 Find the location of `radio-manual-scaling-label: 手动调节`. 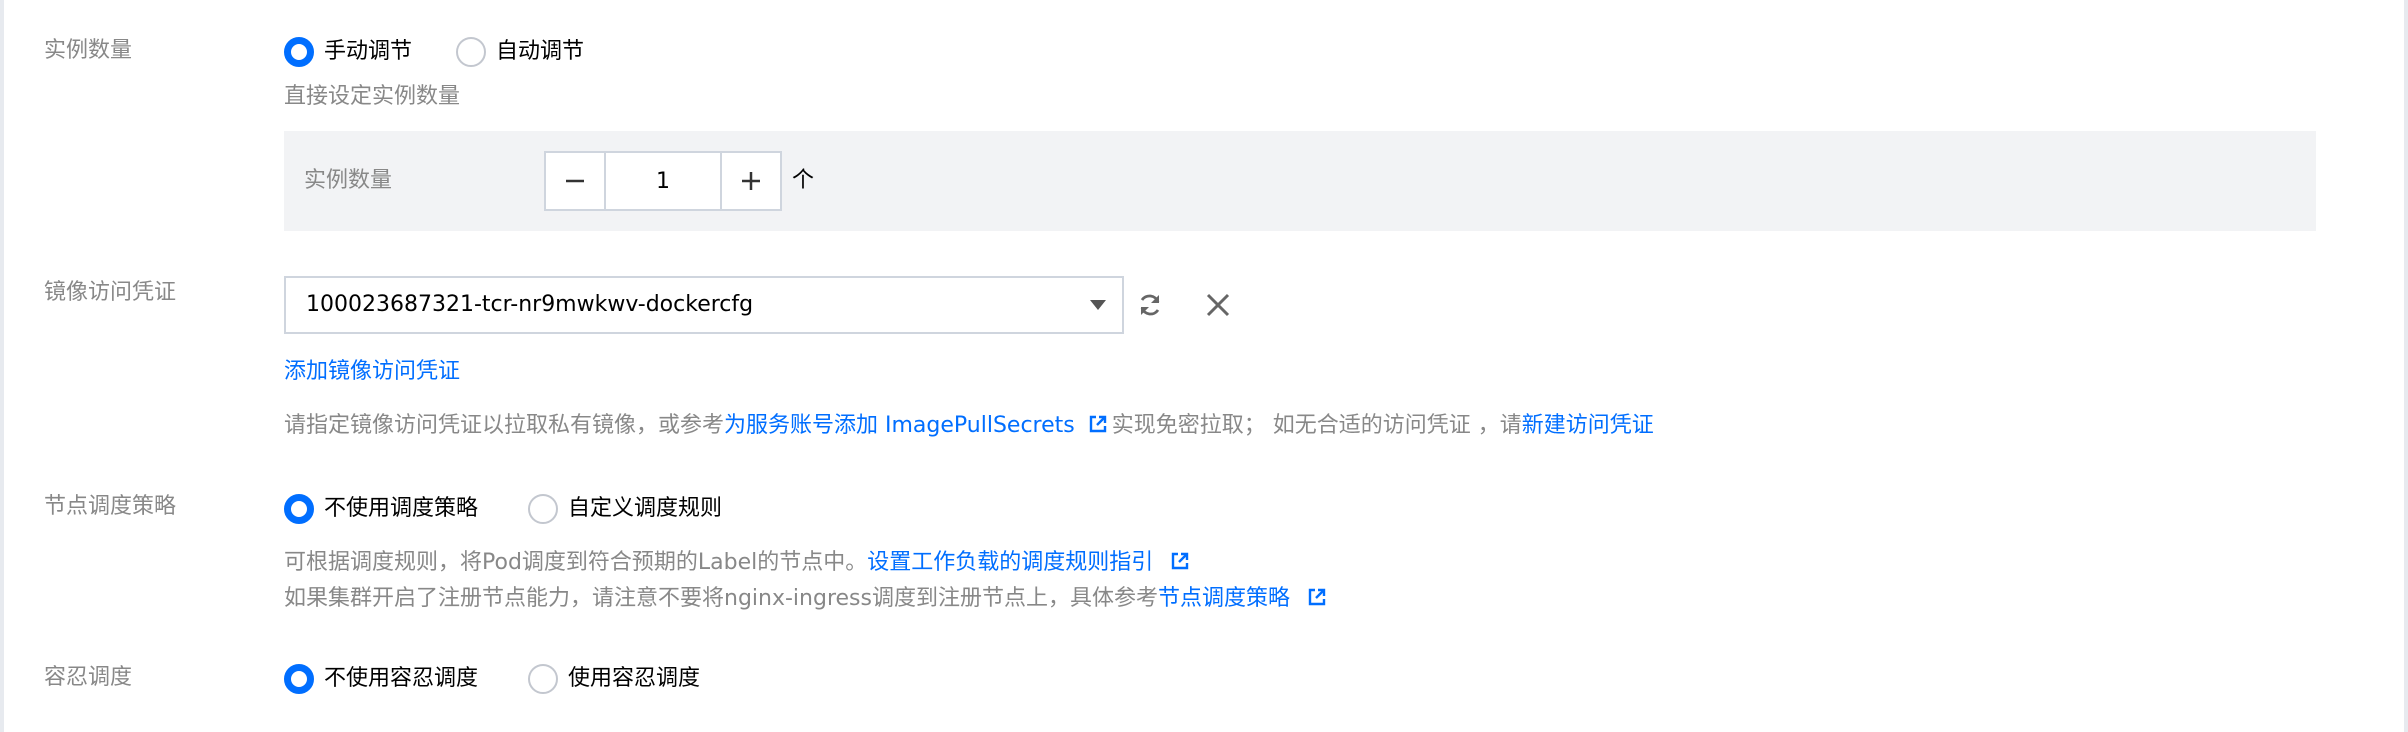

radio-manual-scaling-label: 手动调节 is located at coordinates (368, 51).